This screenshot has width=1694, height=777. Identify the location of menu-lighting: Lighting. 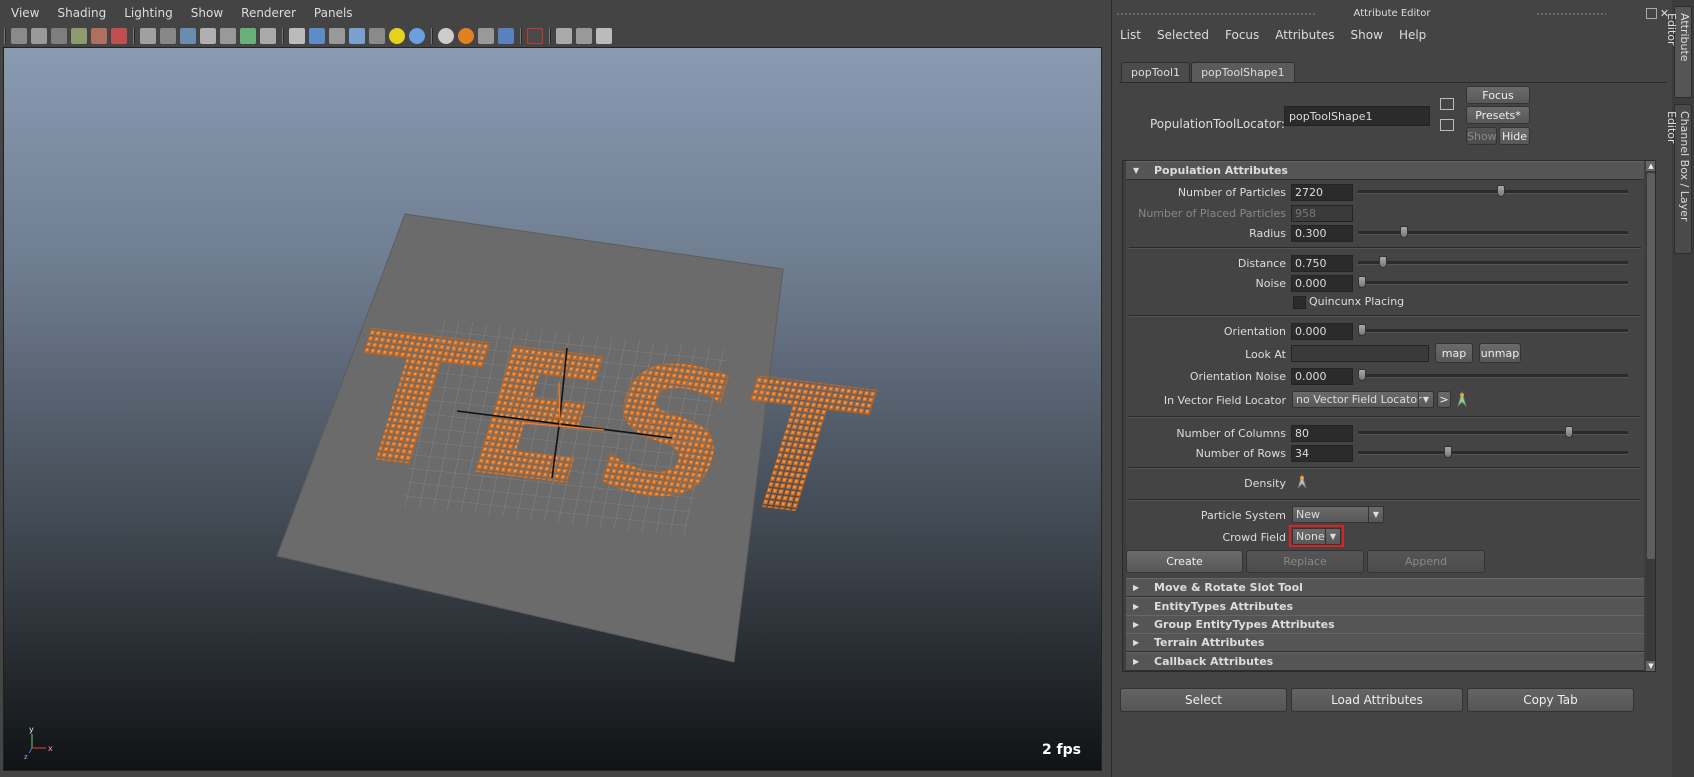
(148, 13).